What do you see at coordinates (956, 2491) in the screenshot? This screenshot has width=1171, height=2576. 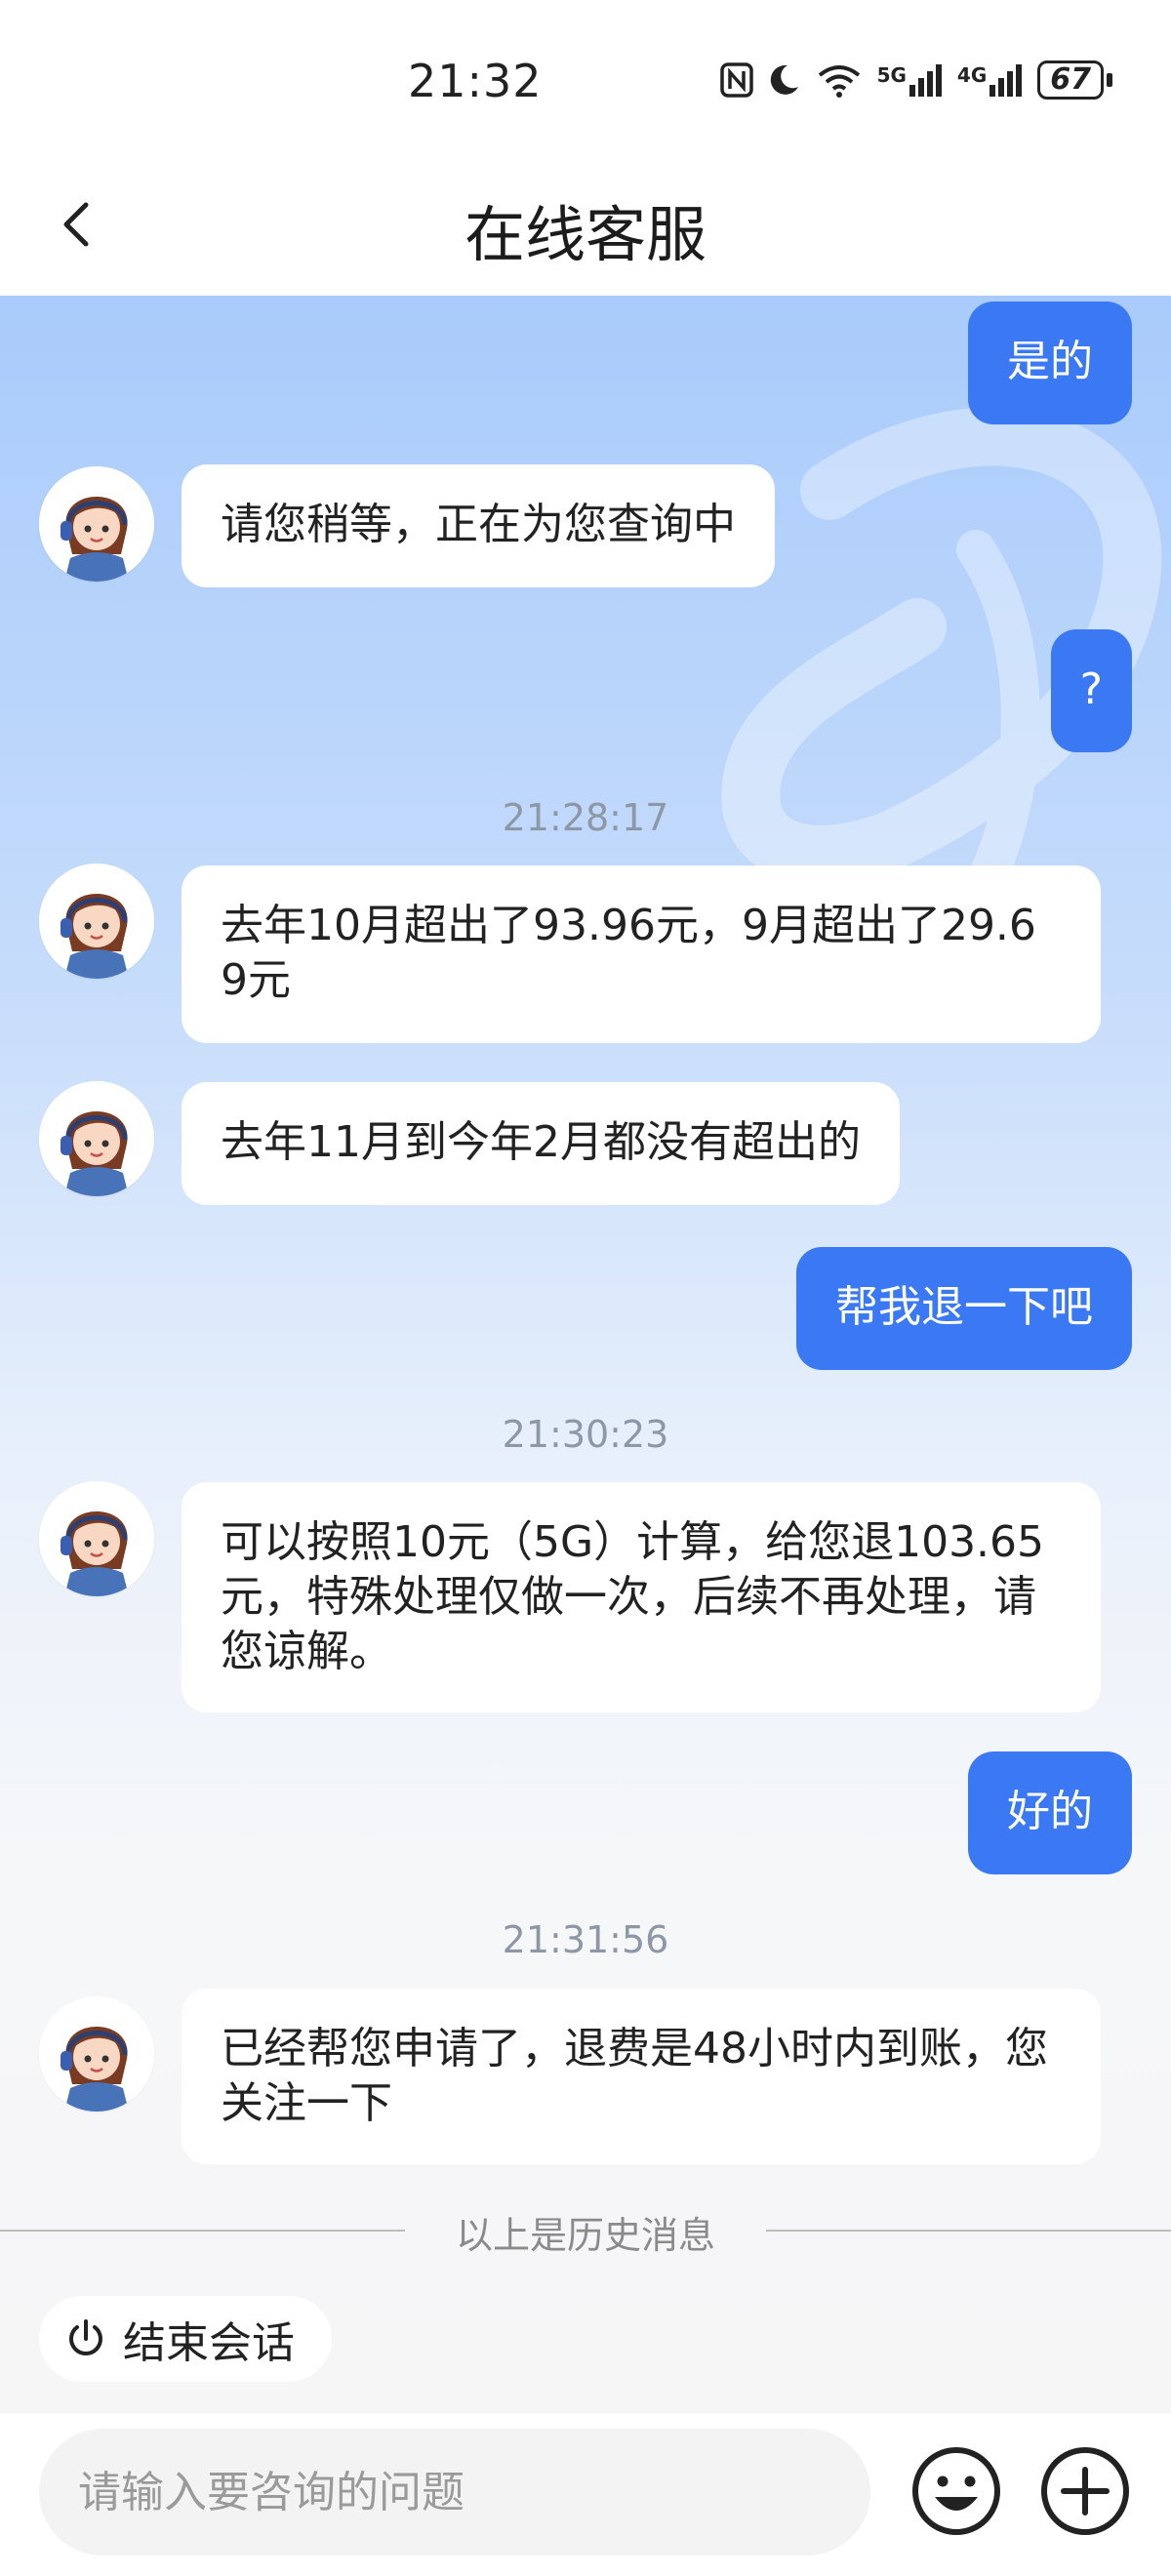 I see `emoji-icon` at bounding box center [956, 2491].